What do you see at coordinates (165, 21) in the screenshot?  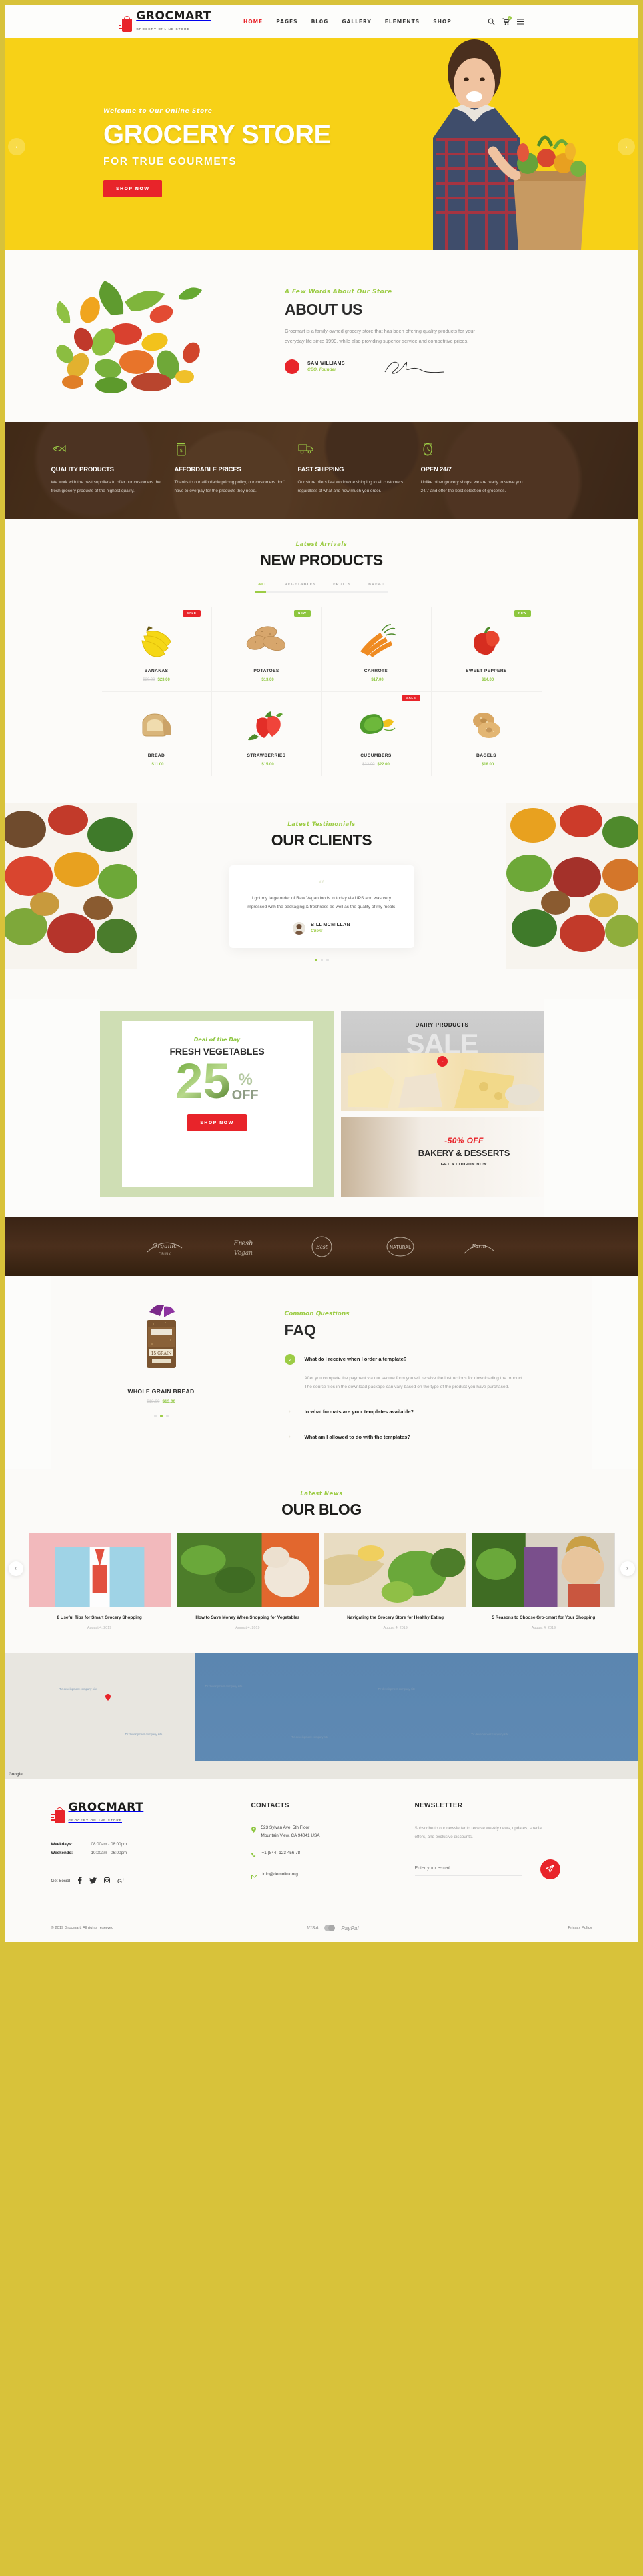 I see `site-logo: GROCMART GROCERY ONLINE STORE` at bounding box center [165, 21].